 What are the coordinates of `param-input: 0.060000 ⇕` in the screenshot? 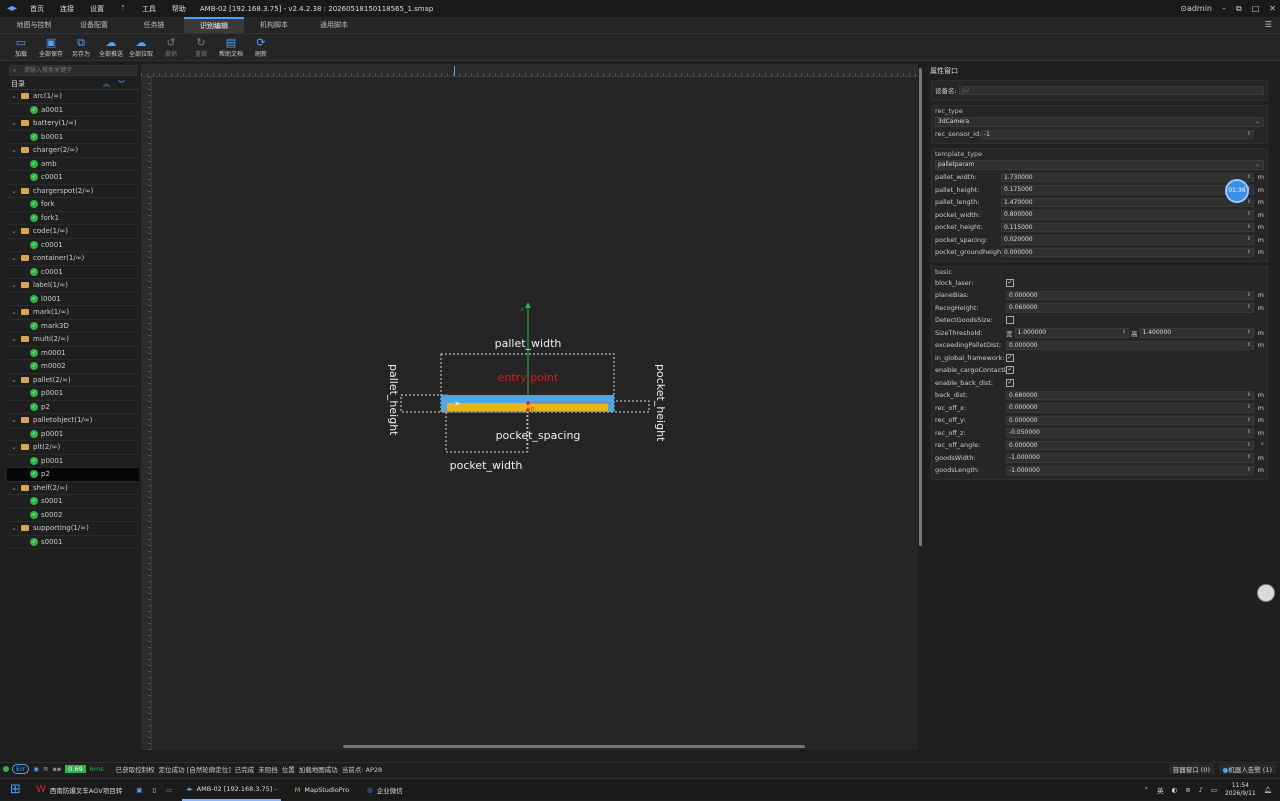 It's located at (1130, 308).